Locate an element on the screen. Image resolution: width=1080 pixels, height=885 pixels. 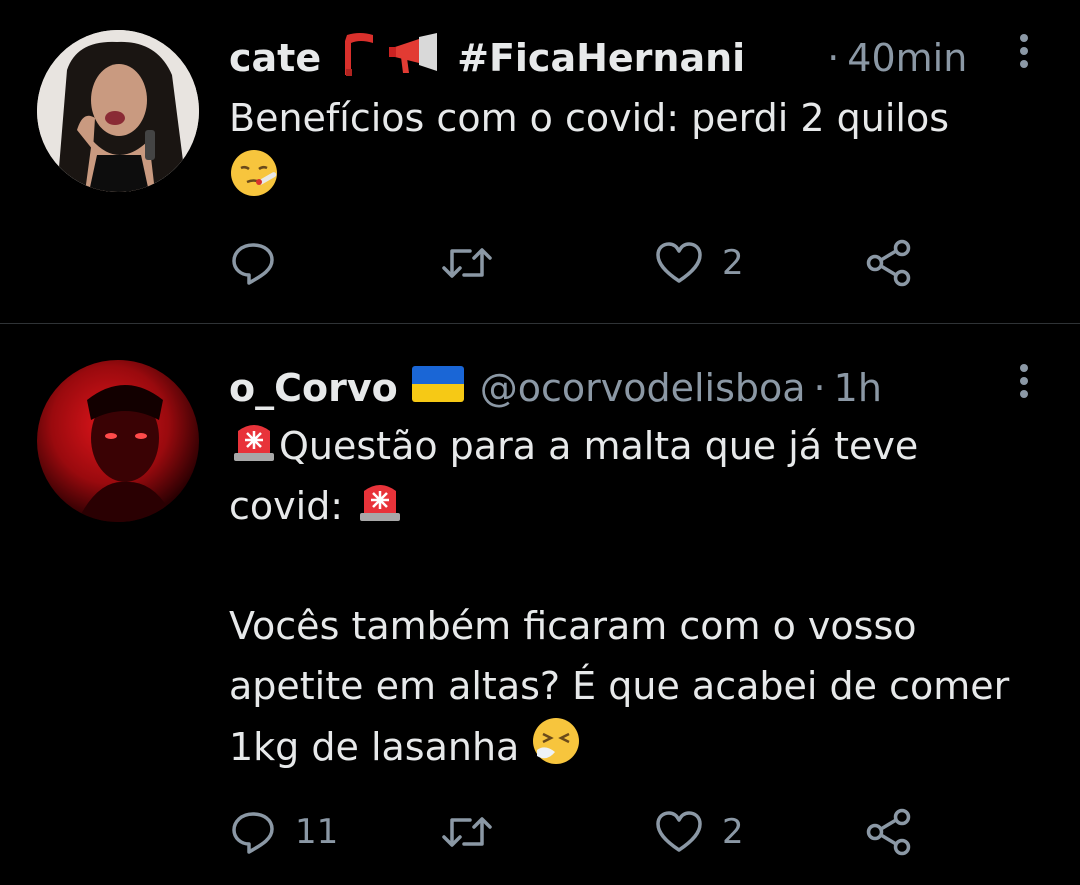
reply-button: 11 is located at coordinates (283, 832).